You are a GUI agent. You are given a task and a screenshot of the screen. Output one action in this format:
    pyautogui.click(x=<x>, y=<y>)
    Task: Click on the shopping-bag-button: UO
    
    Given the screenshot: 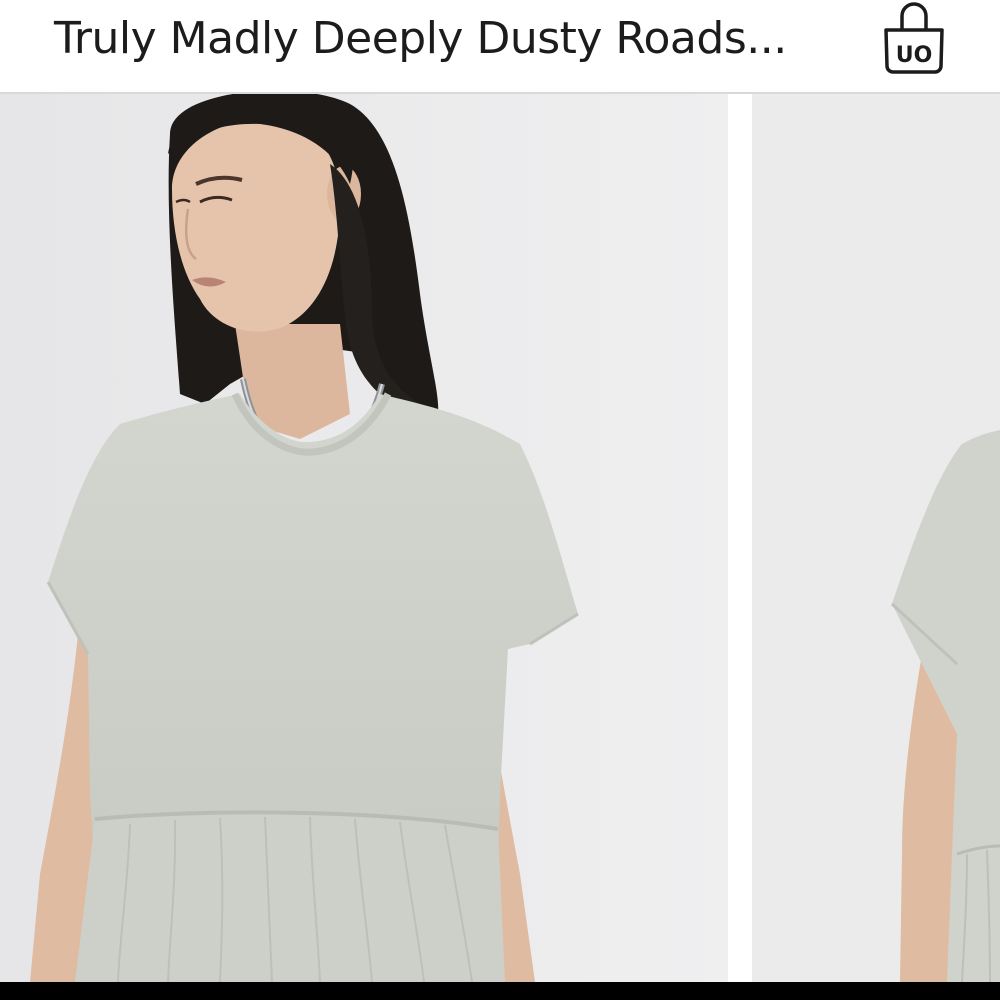 What is the action you would take?
    pyautogui.click(x=914, y=40)
    